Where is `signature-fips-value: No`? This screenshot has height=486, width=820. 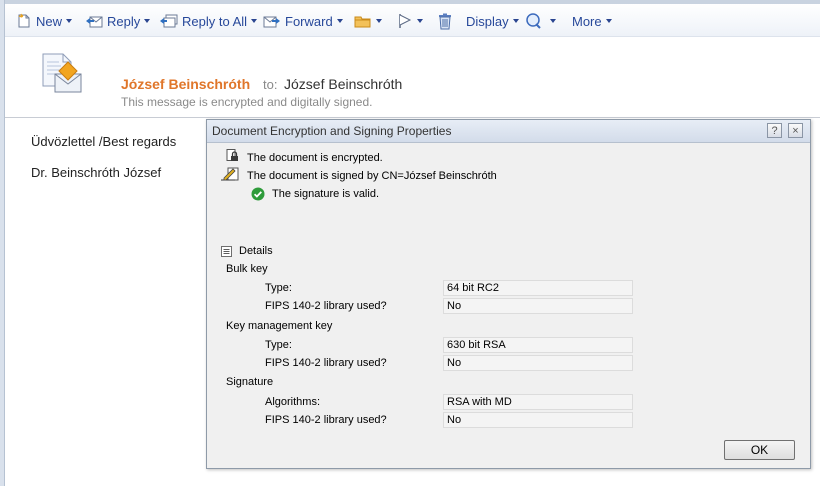 signature-fips-value: No is located at coordinates (538, 420).